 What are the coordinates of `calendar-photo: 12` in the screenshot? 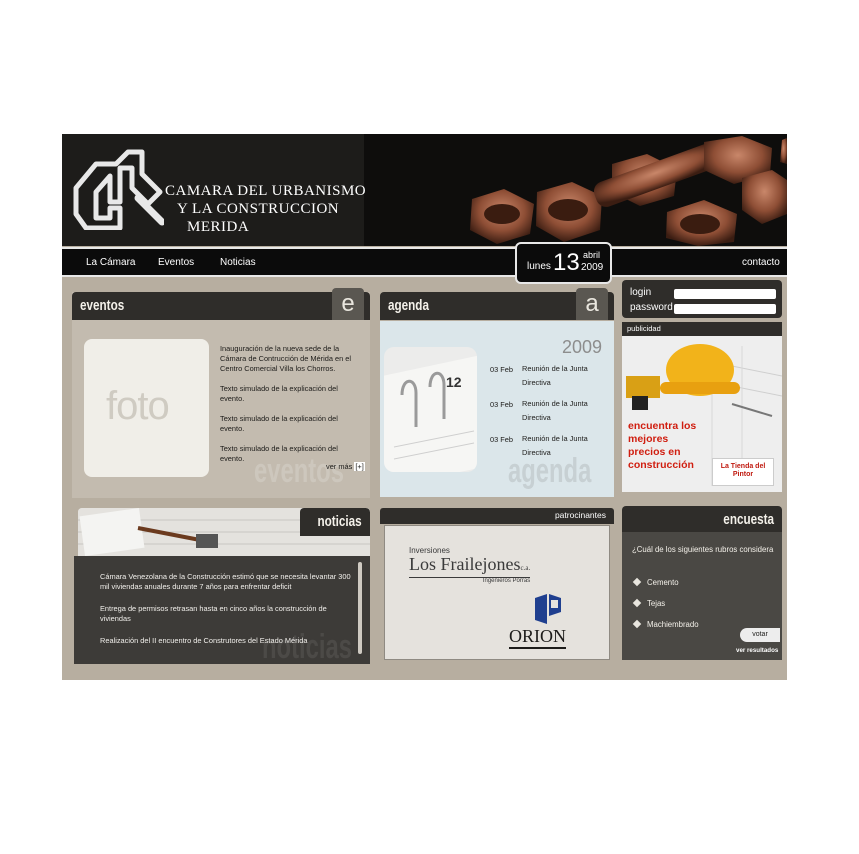 It's located at (430, 409).